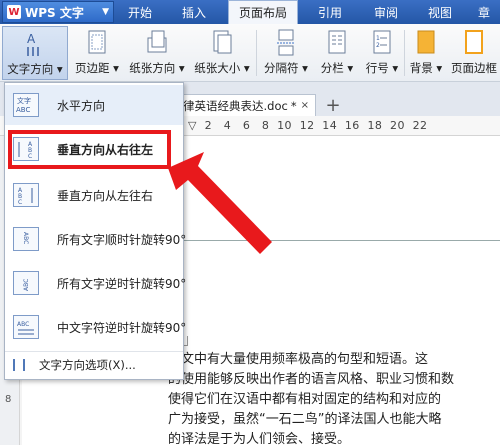 This screenshot has width=500, height=445. What do you see at coordinates (24, 100) in the screenshot?
I see `svg-text: 文字` at bounding box center [24, 100].